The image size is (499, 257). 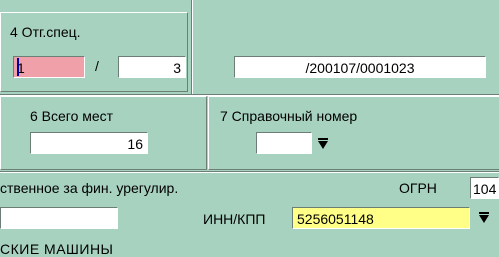 I want to click on inn-kpp-field: 5256051148, so click(x=381, y=218).